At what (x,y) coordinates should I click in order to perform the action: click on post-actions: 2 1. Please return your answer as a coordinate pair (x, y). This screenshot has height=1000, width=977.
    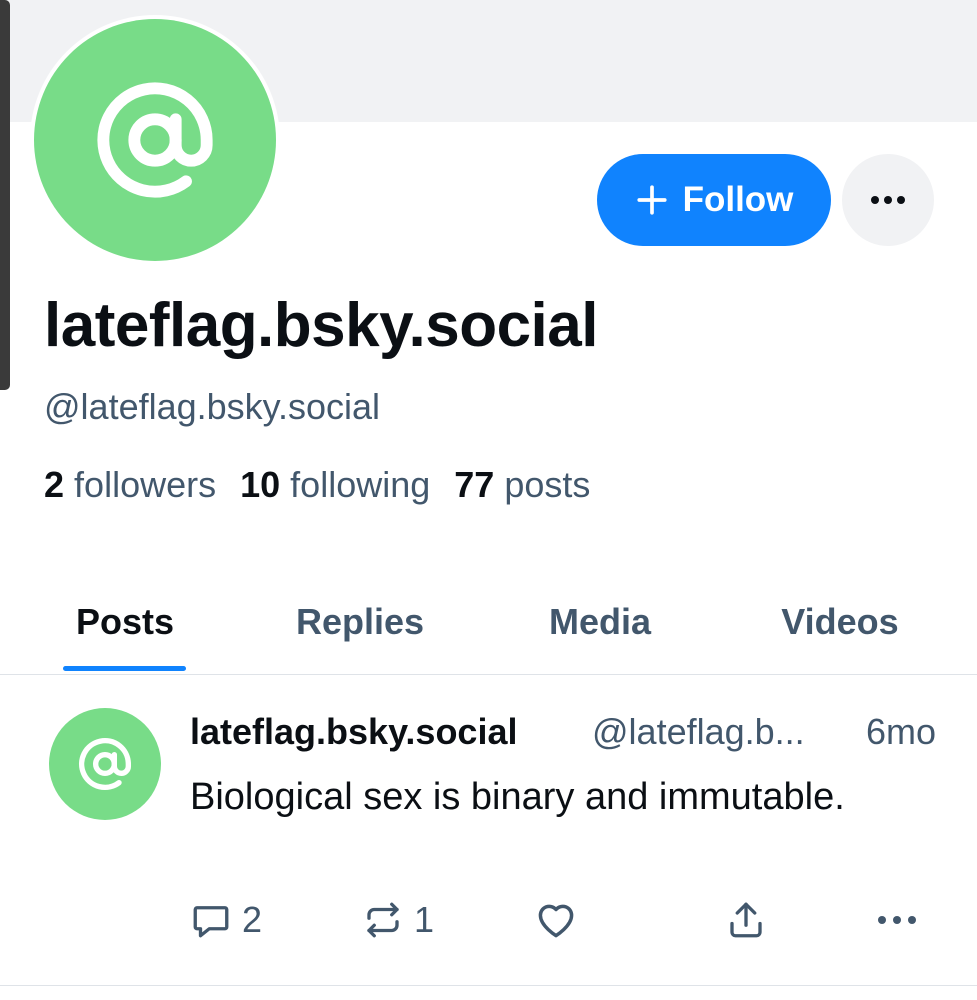
    Looking at the image, I should click on (565, 920).